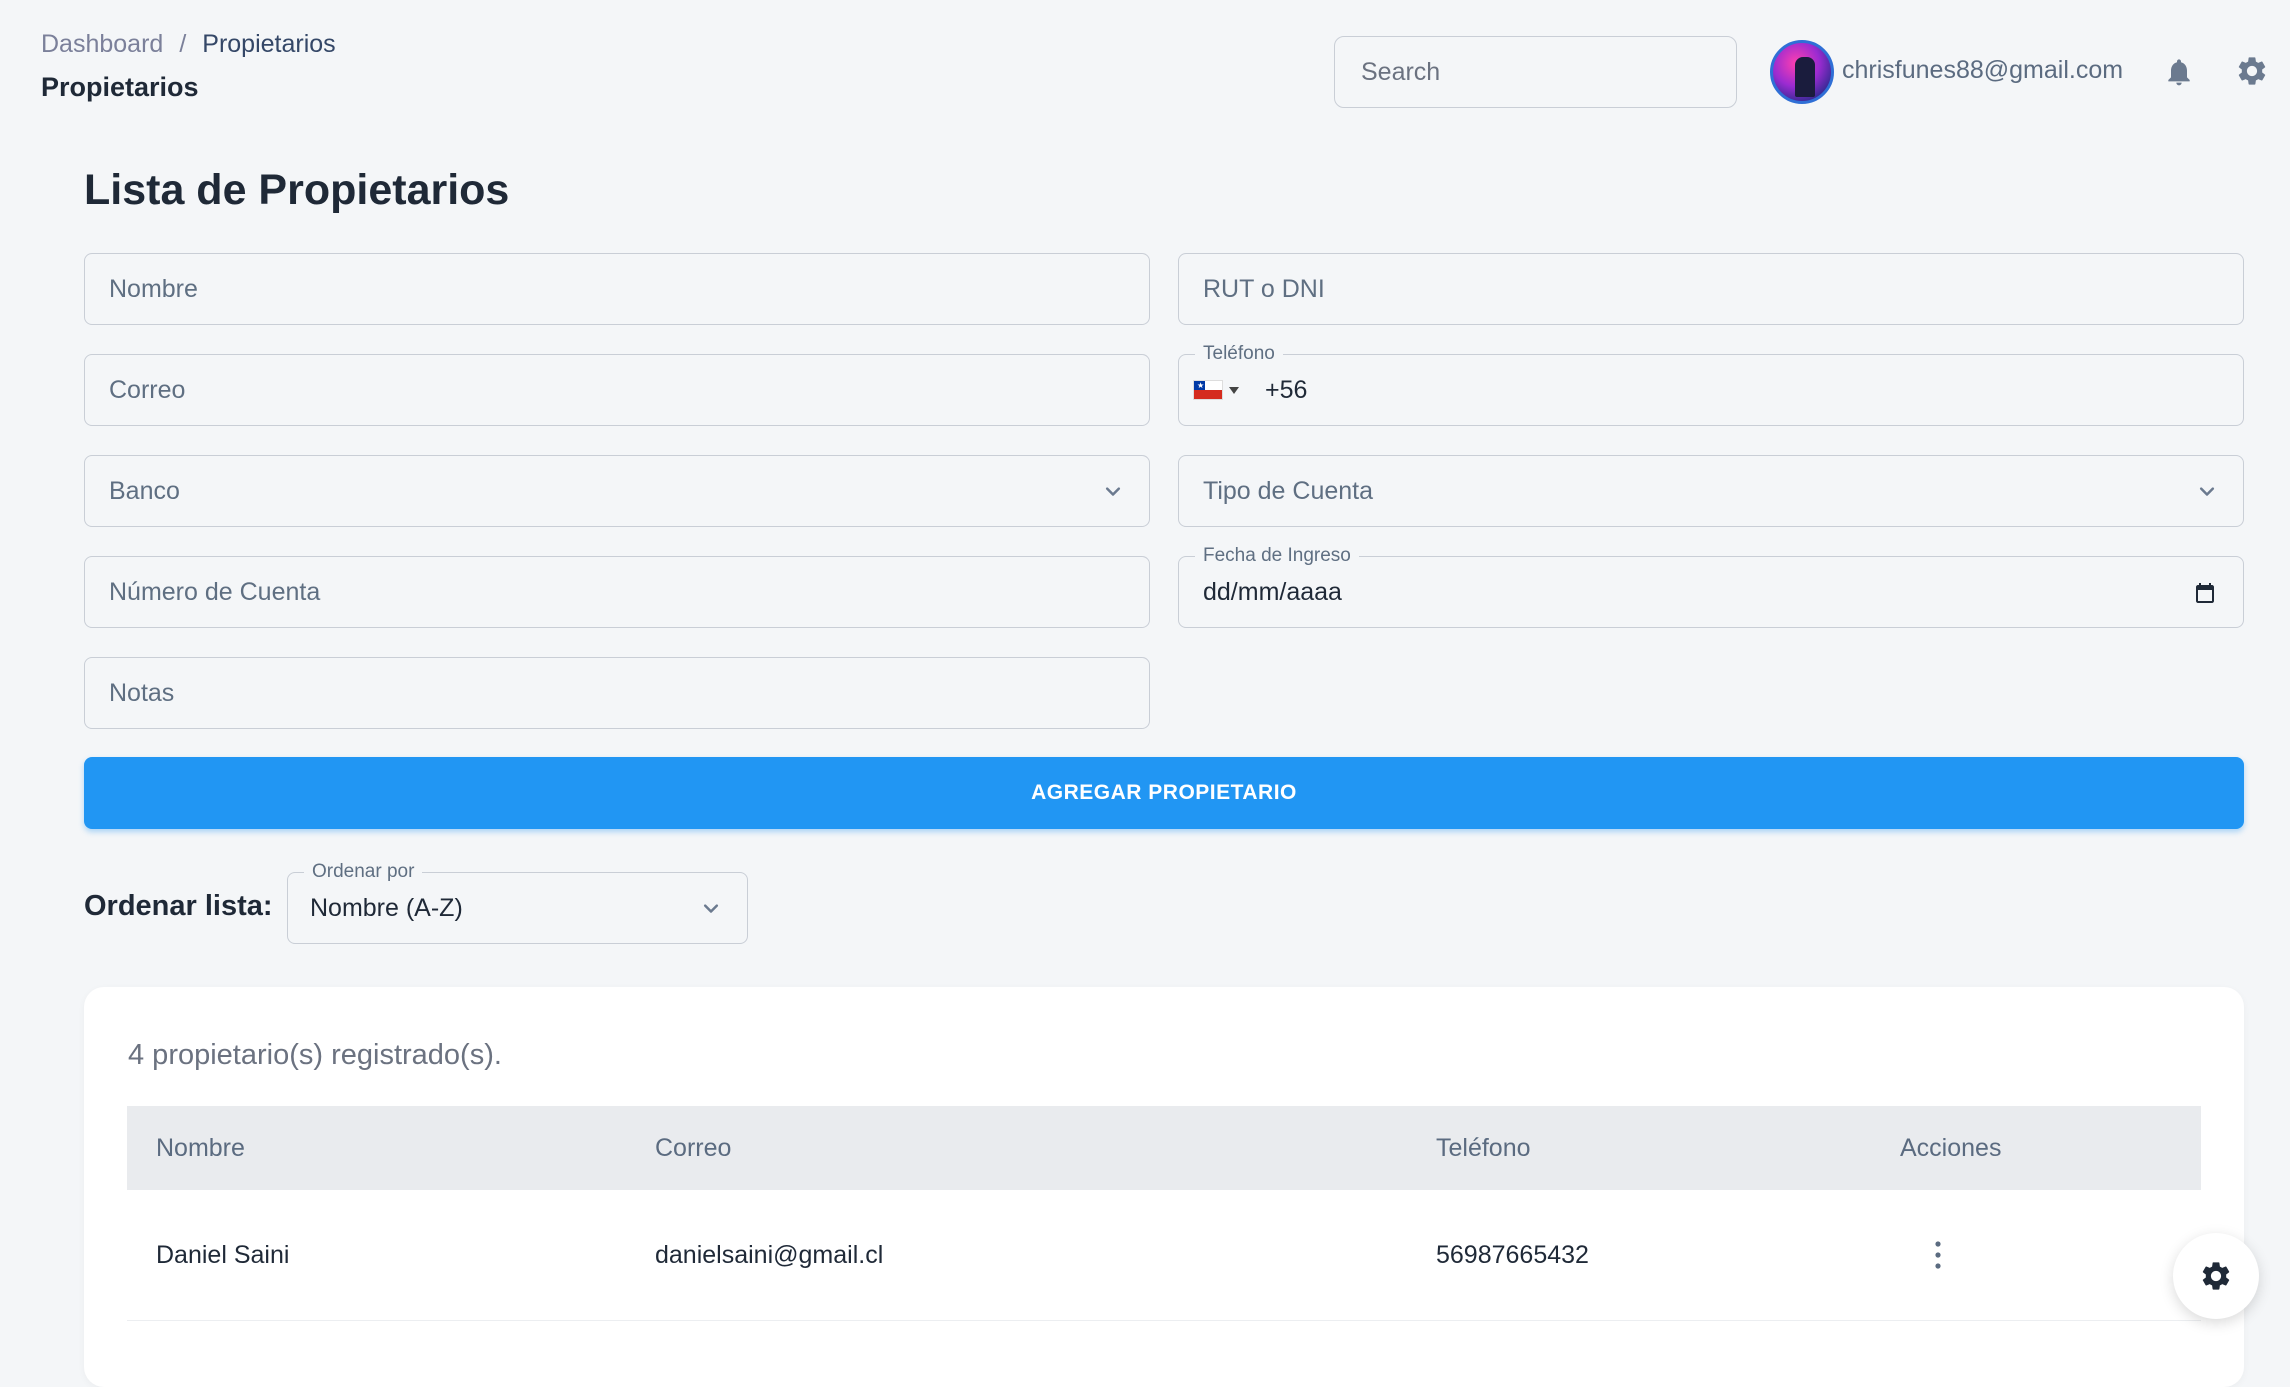 This screenshot has width=2290, height=1387. Describe the element at coordinates (215, 591) in the screenshot. I see `numero-cuenta-placeholder: Número de Cuenta` at that location.